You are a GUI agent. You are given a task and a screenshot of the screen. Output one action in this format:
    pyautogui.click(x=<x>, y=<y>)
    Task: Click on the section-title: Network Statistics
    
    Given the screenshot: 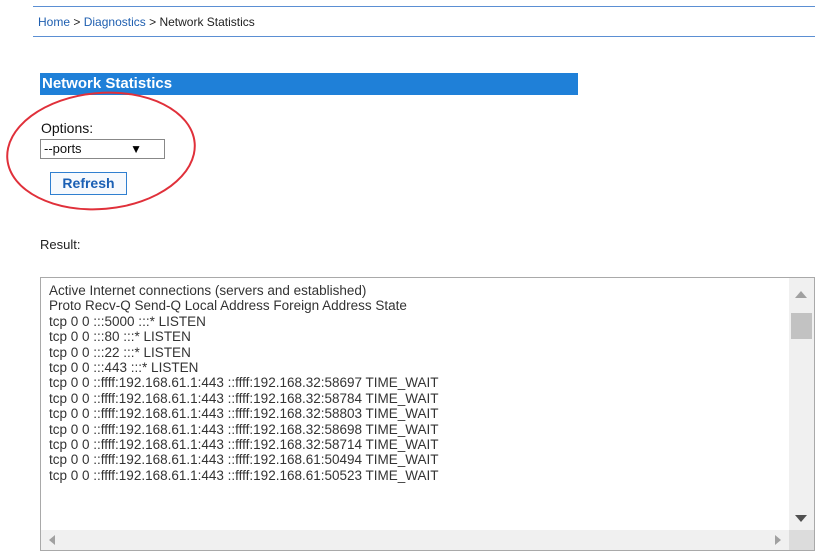 What is the action you would take?
    pyautogui.click(x=309, y=84)
    